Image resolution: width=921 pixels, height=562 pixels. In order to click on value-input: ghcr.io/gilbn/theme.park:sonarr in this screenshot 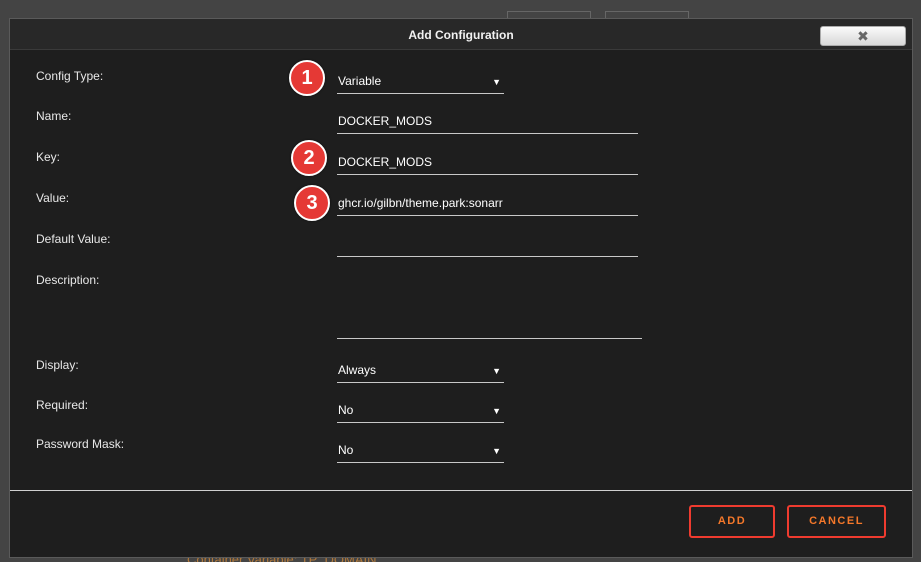, I will do `click(487, 205)`.